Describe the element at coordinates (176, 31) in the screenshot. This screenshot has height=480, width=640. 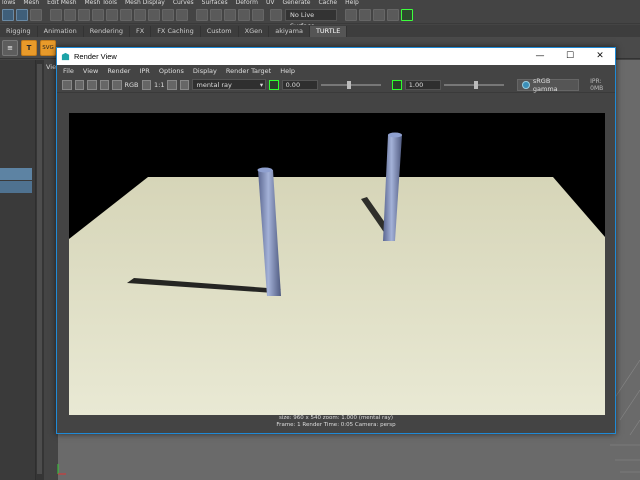
I see `tab-fx-caching: FX Caching` at that location.